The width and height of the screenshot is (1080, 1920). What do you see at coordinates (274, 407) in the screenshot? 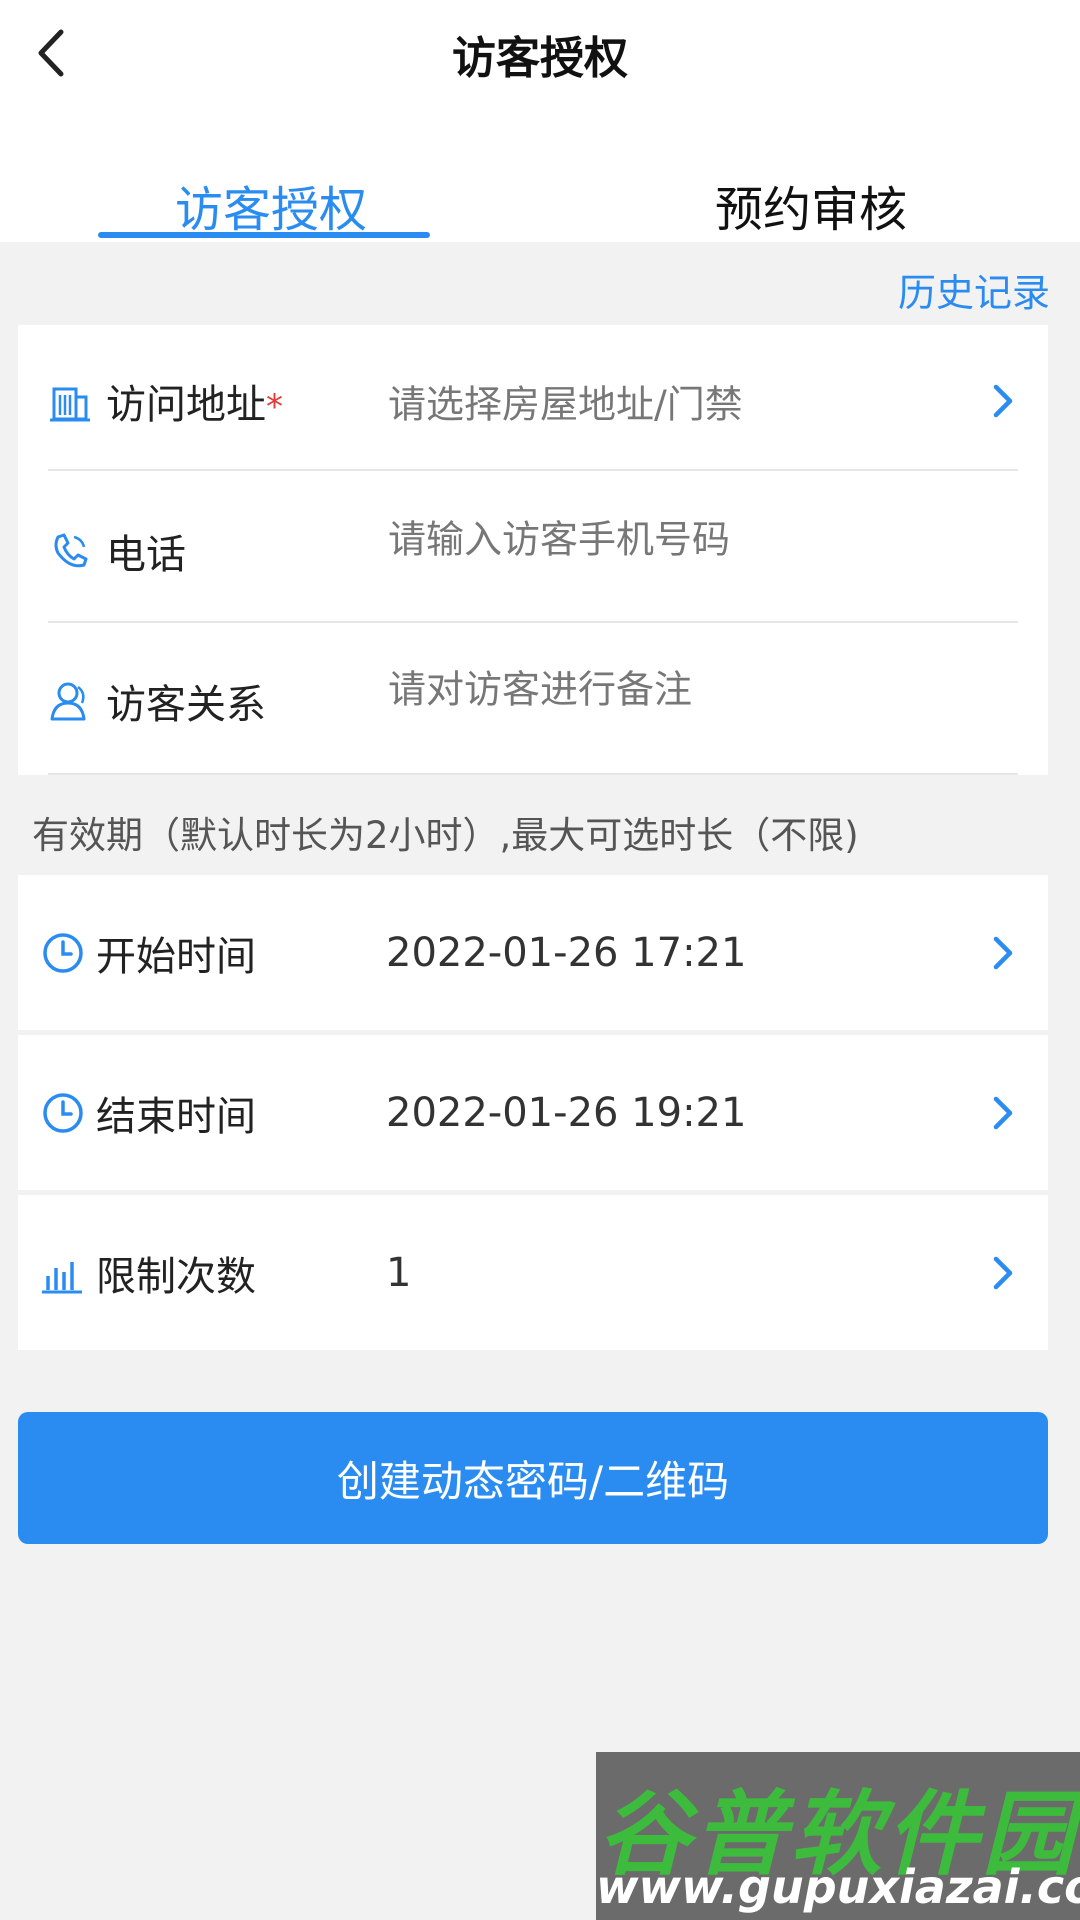
I see `required-mark: *` at bounding box center [274, 407].